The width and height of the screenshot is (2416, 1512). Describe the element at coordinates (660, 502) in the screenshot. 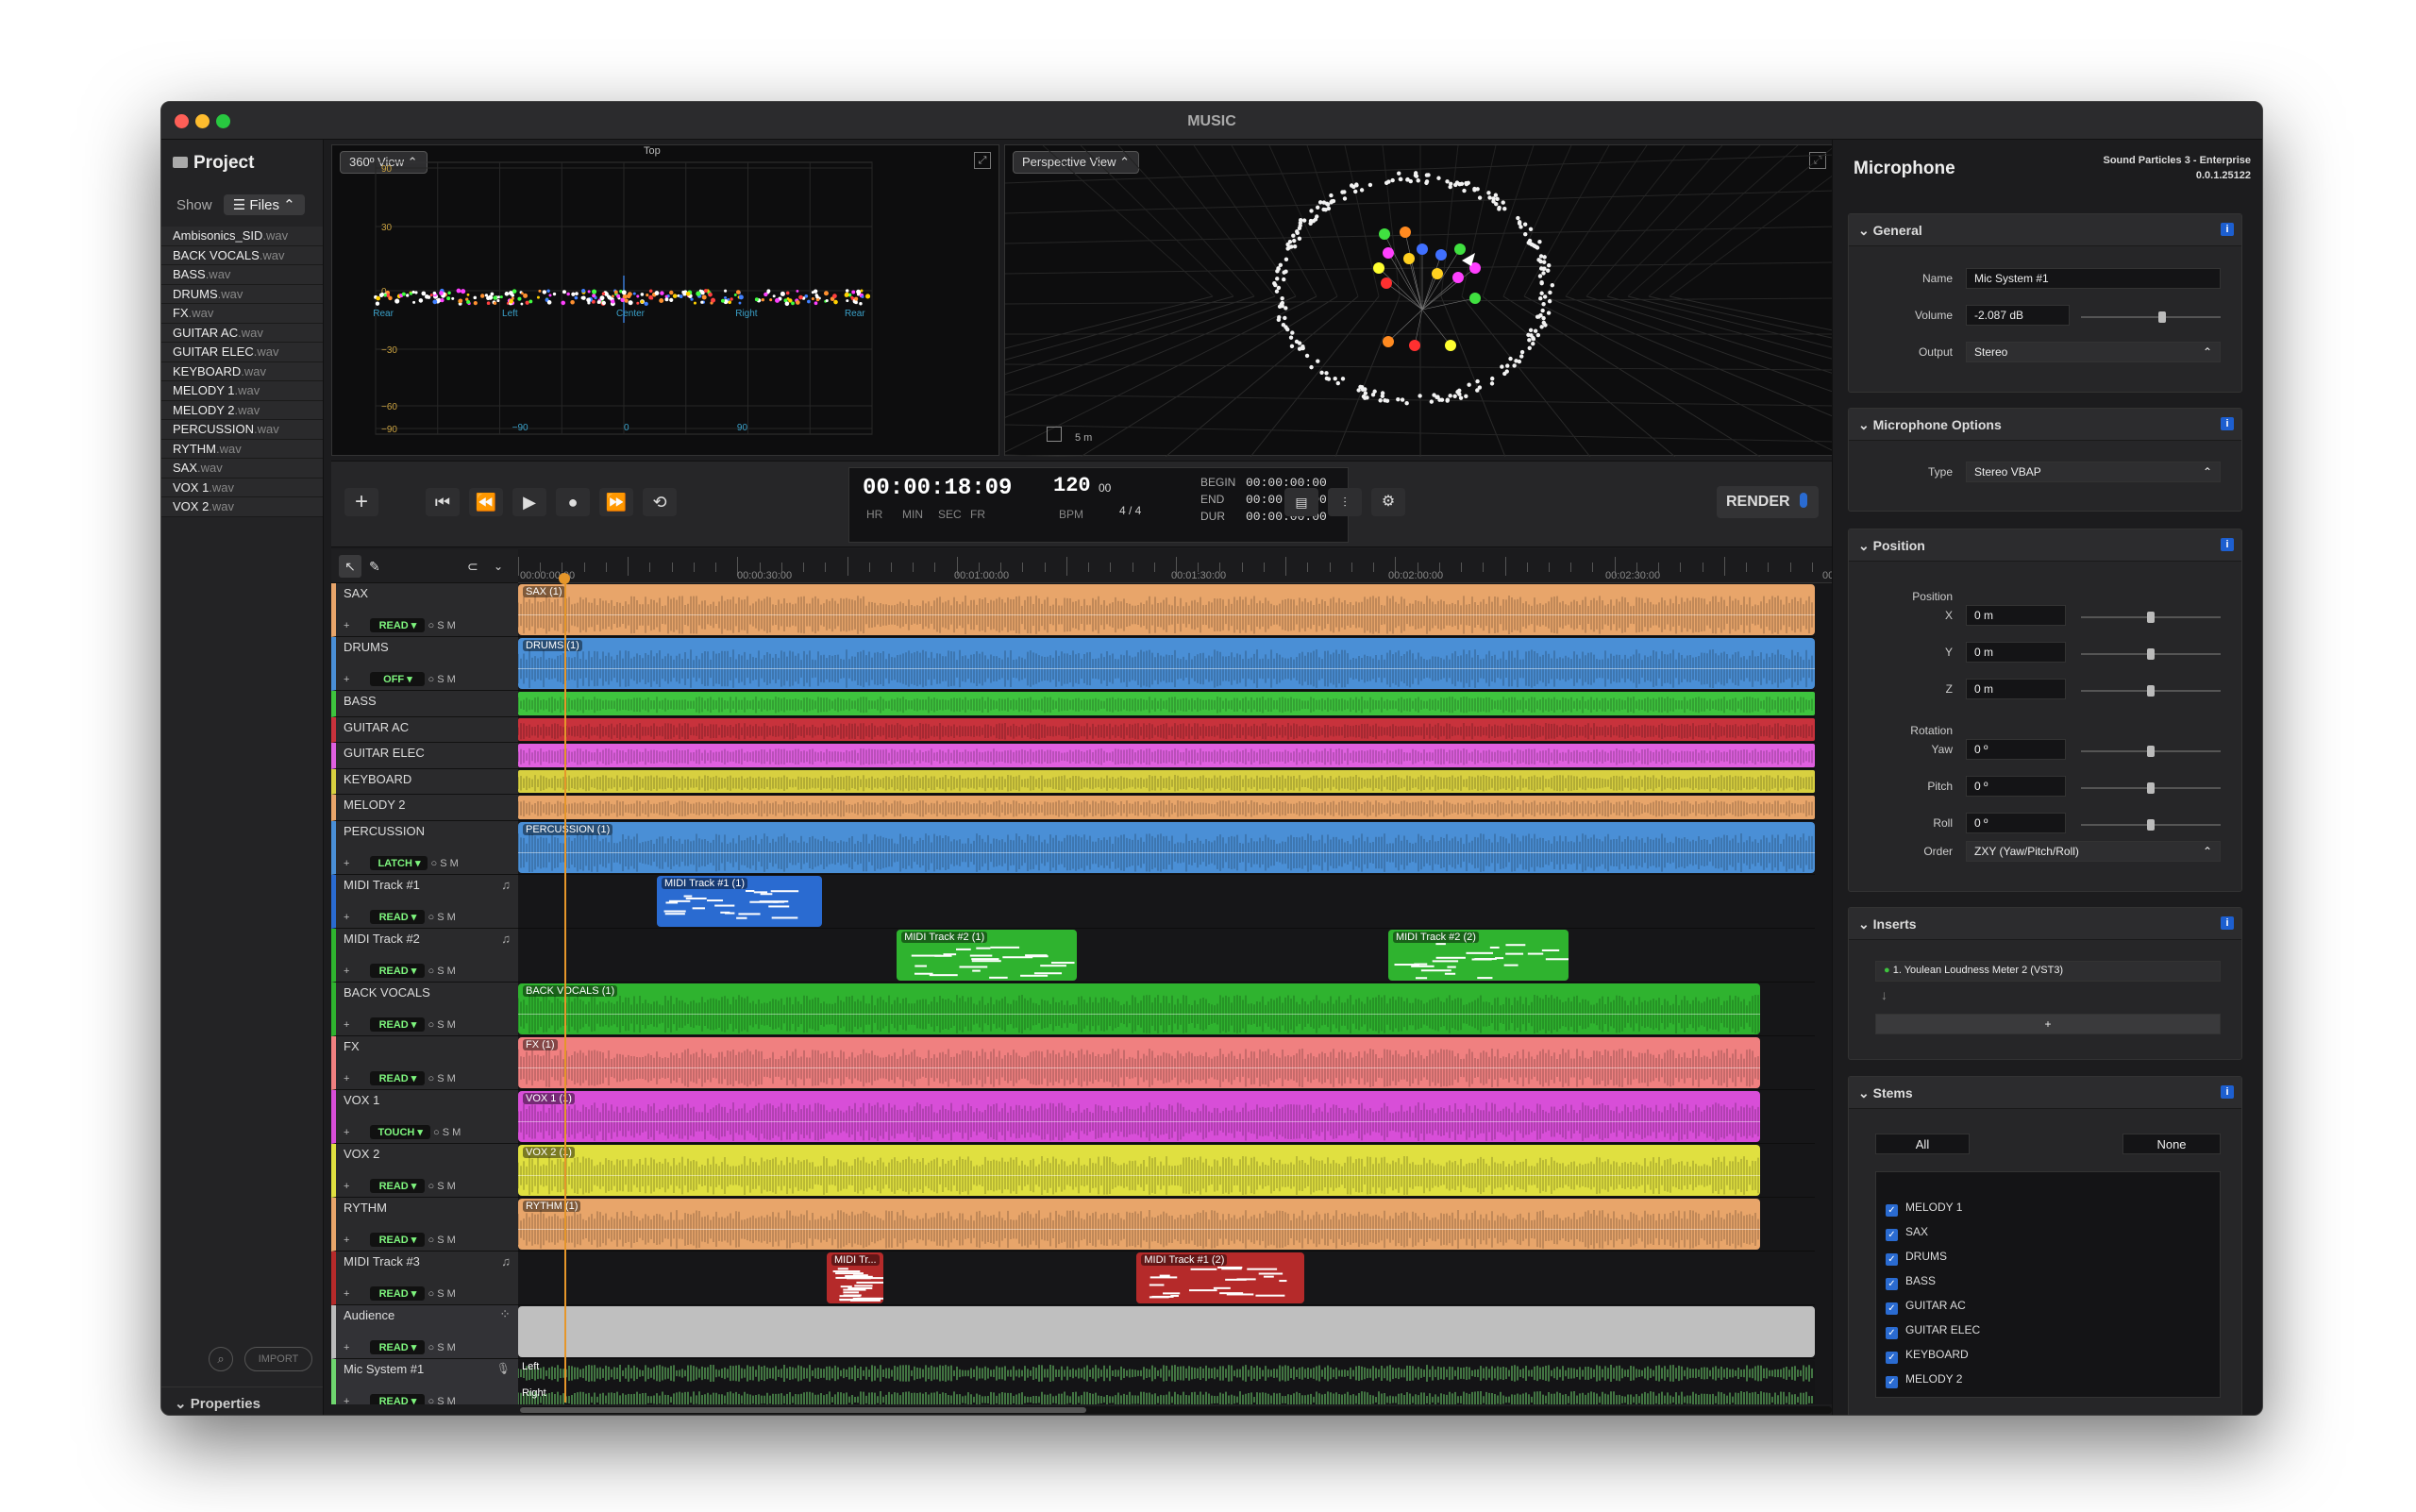

I see `loop-icon: ⟲` at that location.